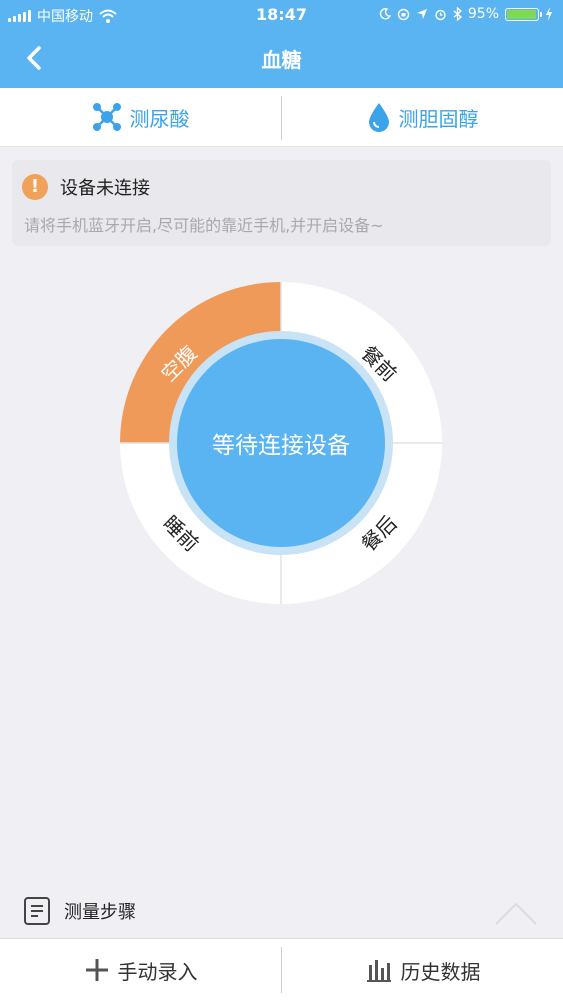  Describe the element at coordinates (281, 15) in the screenshot. I see `status-bar: 中国移动 18:47 95%` at that location.